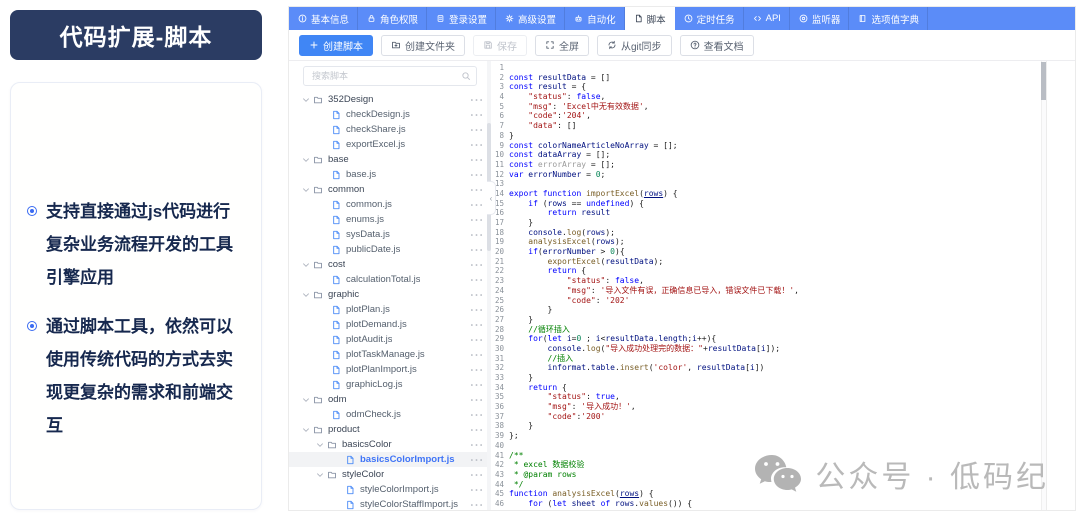 Image resolution: width=1080 pixels, height=520 pixels. I want to click on code-line: "data": [], so click(552, 126).